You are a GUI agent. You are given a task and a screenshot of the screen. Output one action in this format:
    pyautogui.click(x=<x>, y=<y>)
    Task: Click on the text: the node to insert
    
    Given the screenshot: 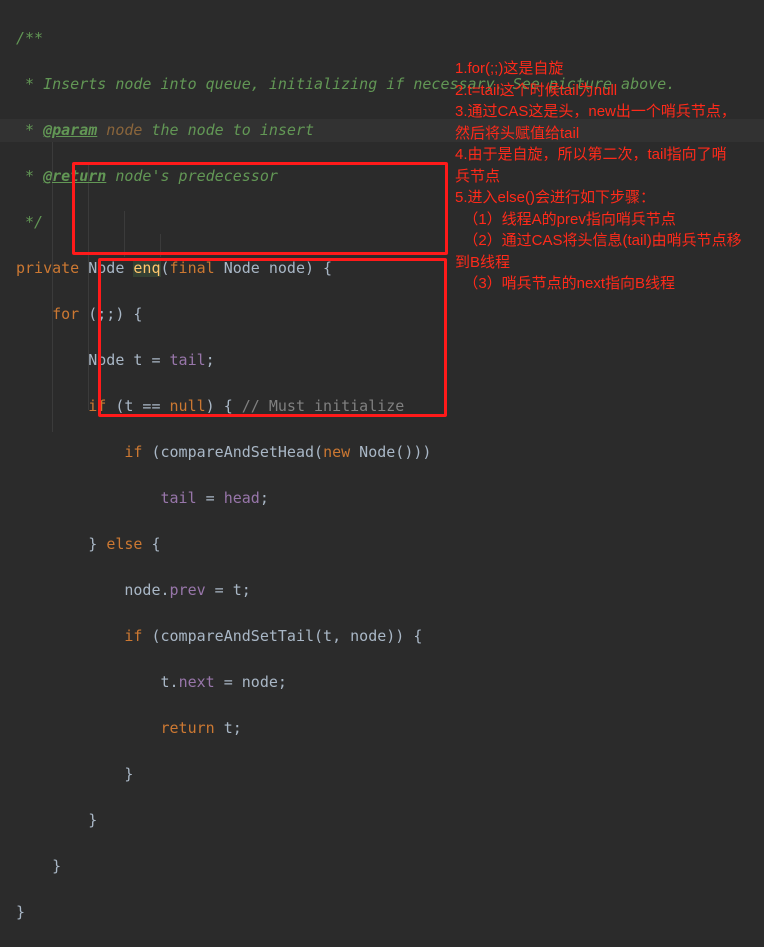 What is the action you would take?
    pyautogui.click(x=228, y=130)
    